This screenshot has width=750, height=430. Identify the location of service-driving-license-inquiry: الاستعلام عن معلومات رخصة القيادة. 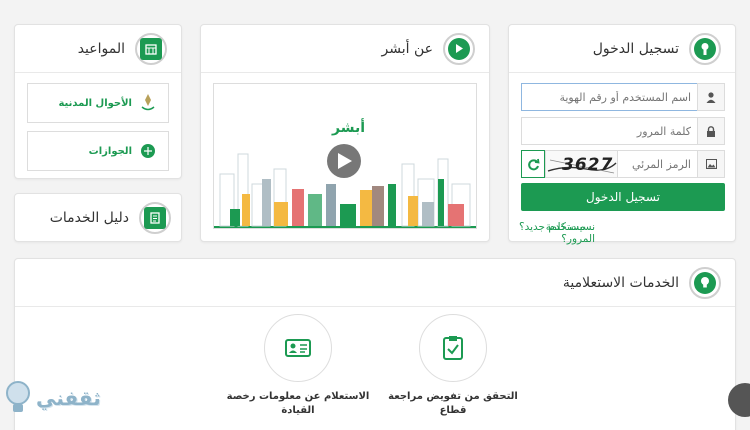
(298, 366).